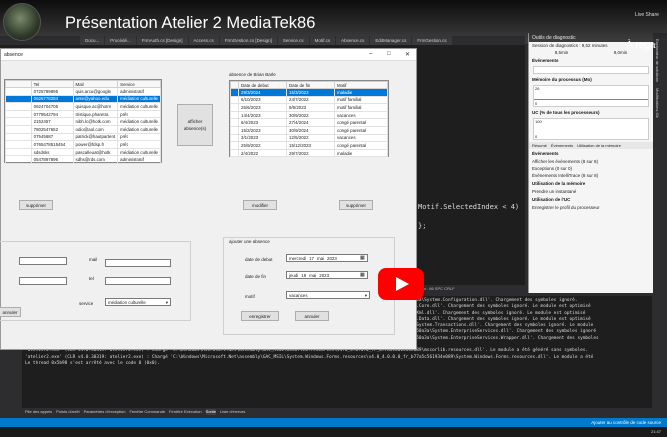 This screenshot has height=437, width=667. What do you see at coordinates (10, 312) in the screenshot?
I see `cancel-staff-button: annuler` at bounding box center [10, 312].